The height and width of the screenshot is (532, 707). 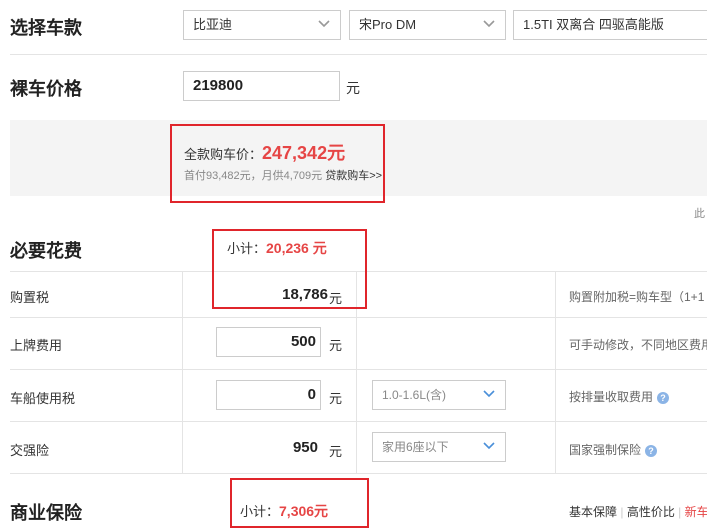 I want to click on seat-type-select-value: 家用6座以下, so click(x=415, y=447).